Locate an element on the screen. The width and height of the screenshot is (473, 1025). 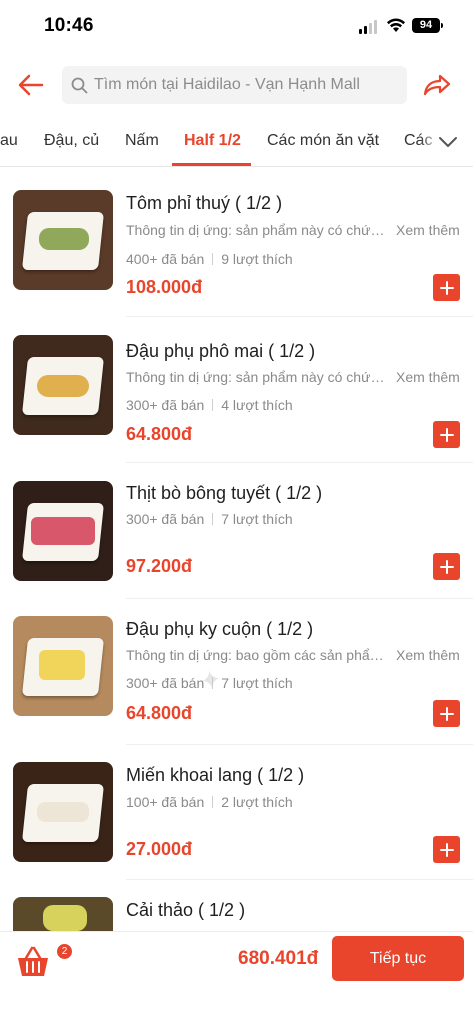
product-stats: 300+ đã bán 4 lượt thích is located at coordinates (209, 405).